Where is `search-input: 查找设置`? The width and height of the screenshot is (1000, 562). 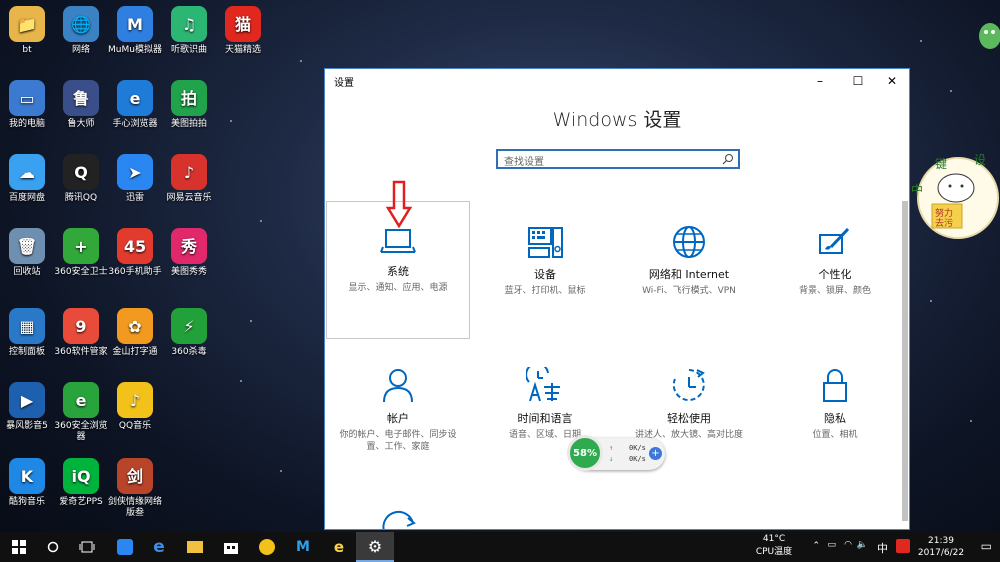 search-input: 查找设置 is located at coordinates (618, 159).